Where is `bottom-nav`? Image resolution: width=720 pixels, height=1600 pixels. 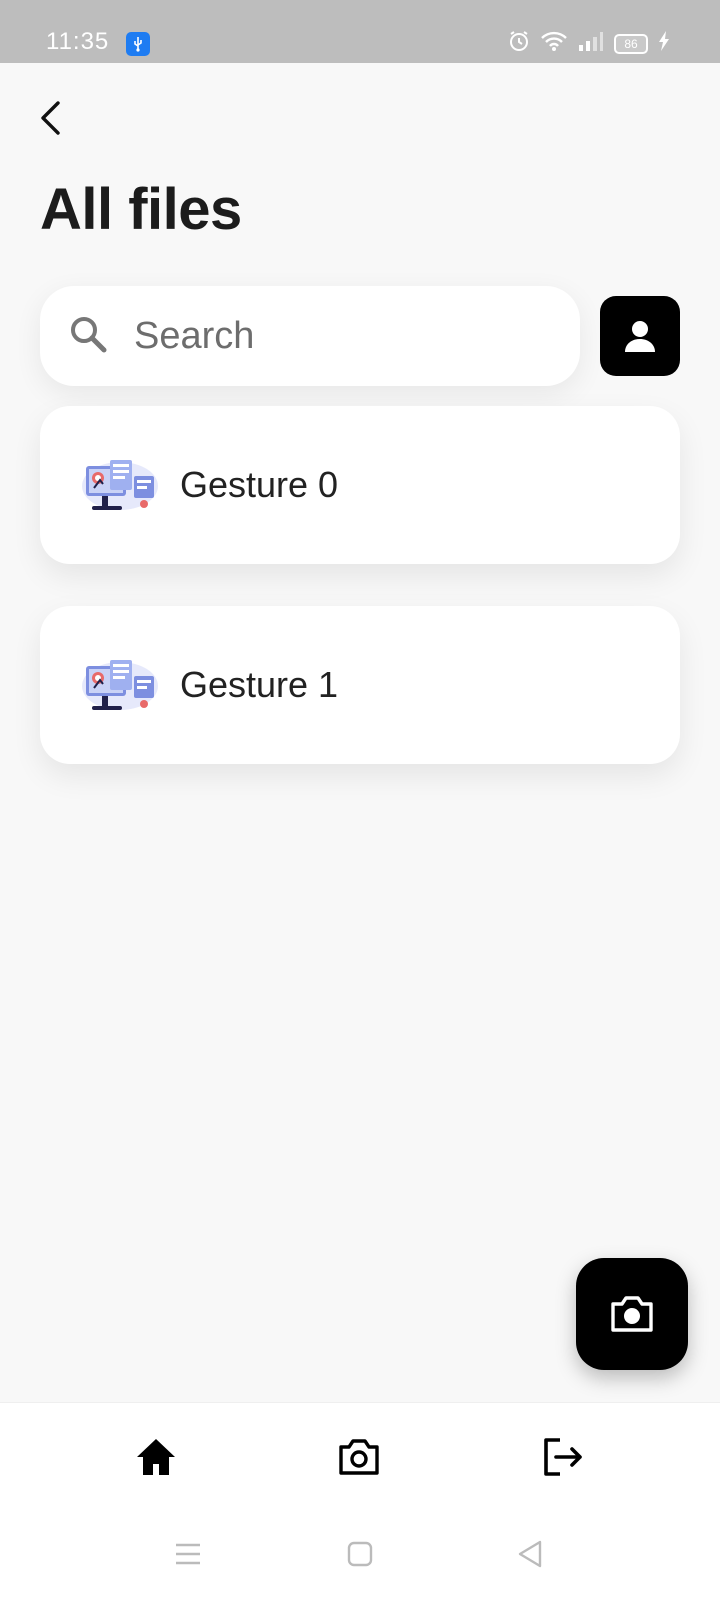 bottom-nav is located at coordinates (360, 1454).